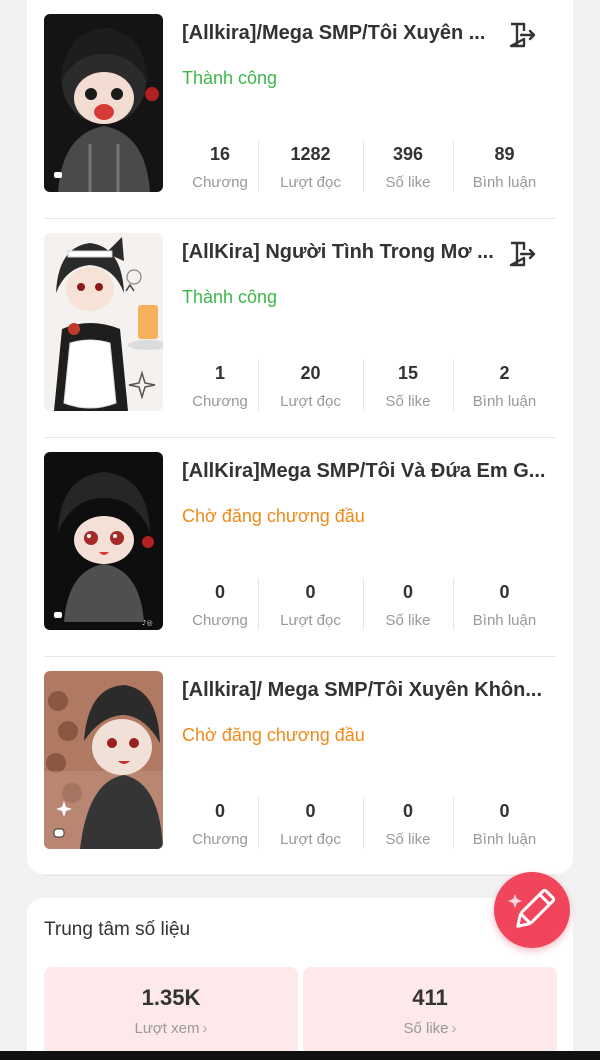  I want to click on story-cover-image: ♪◎, so click(103, 541).